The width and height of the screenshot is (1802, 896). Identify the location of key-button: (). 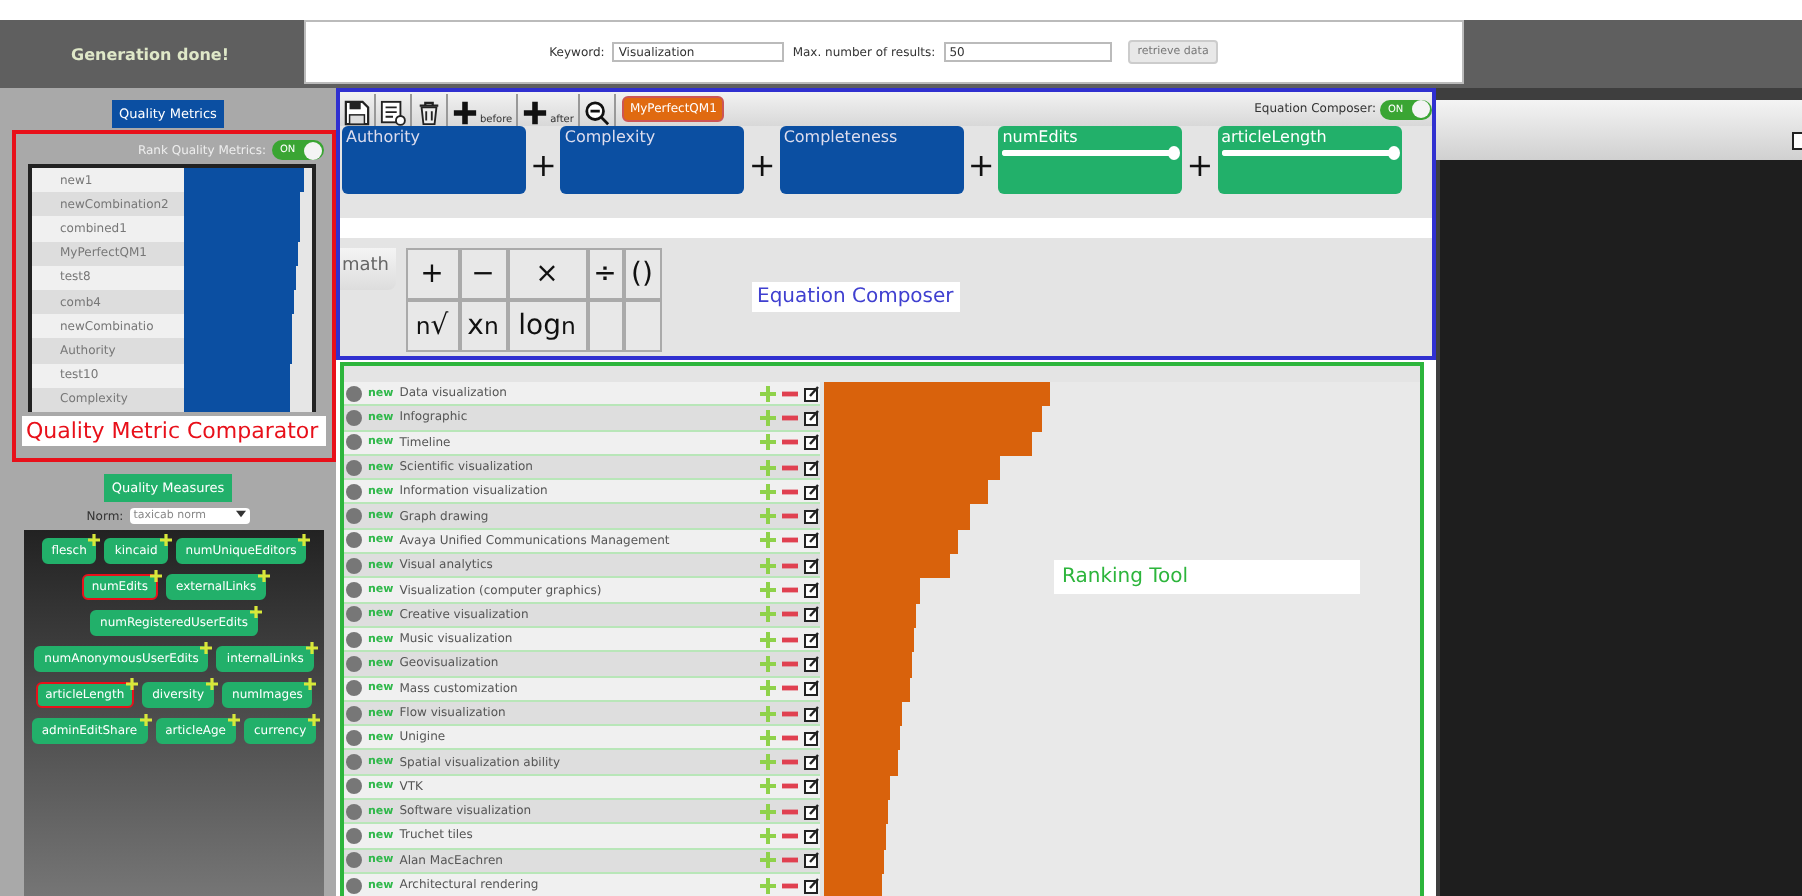
(642, 274).